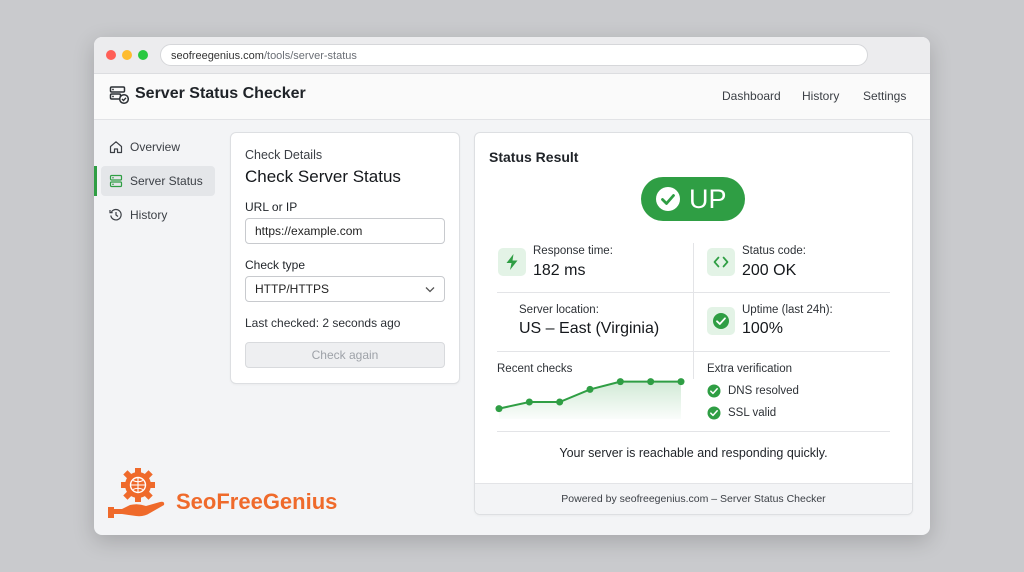 This screenshot has height=572, width=1024. I want to click on response-time-label: Response time:, so click(573, 251).